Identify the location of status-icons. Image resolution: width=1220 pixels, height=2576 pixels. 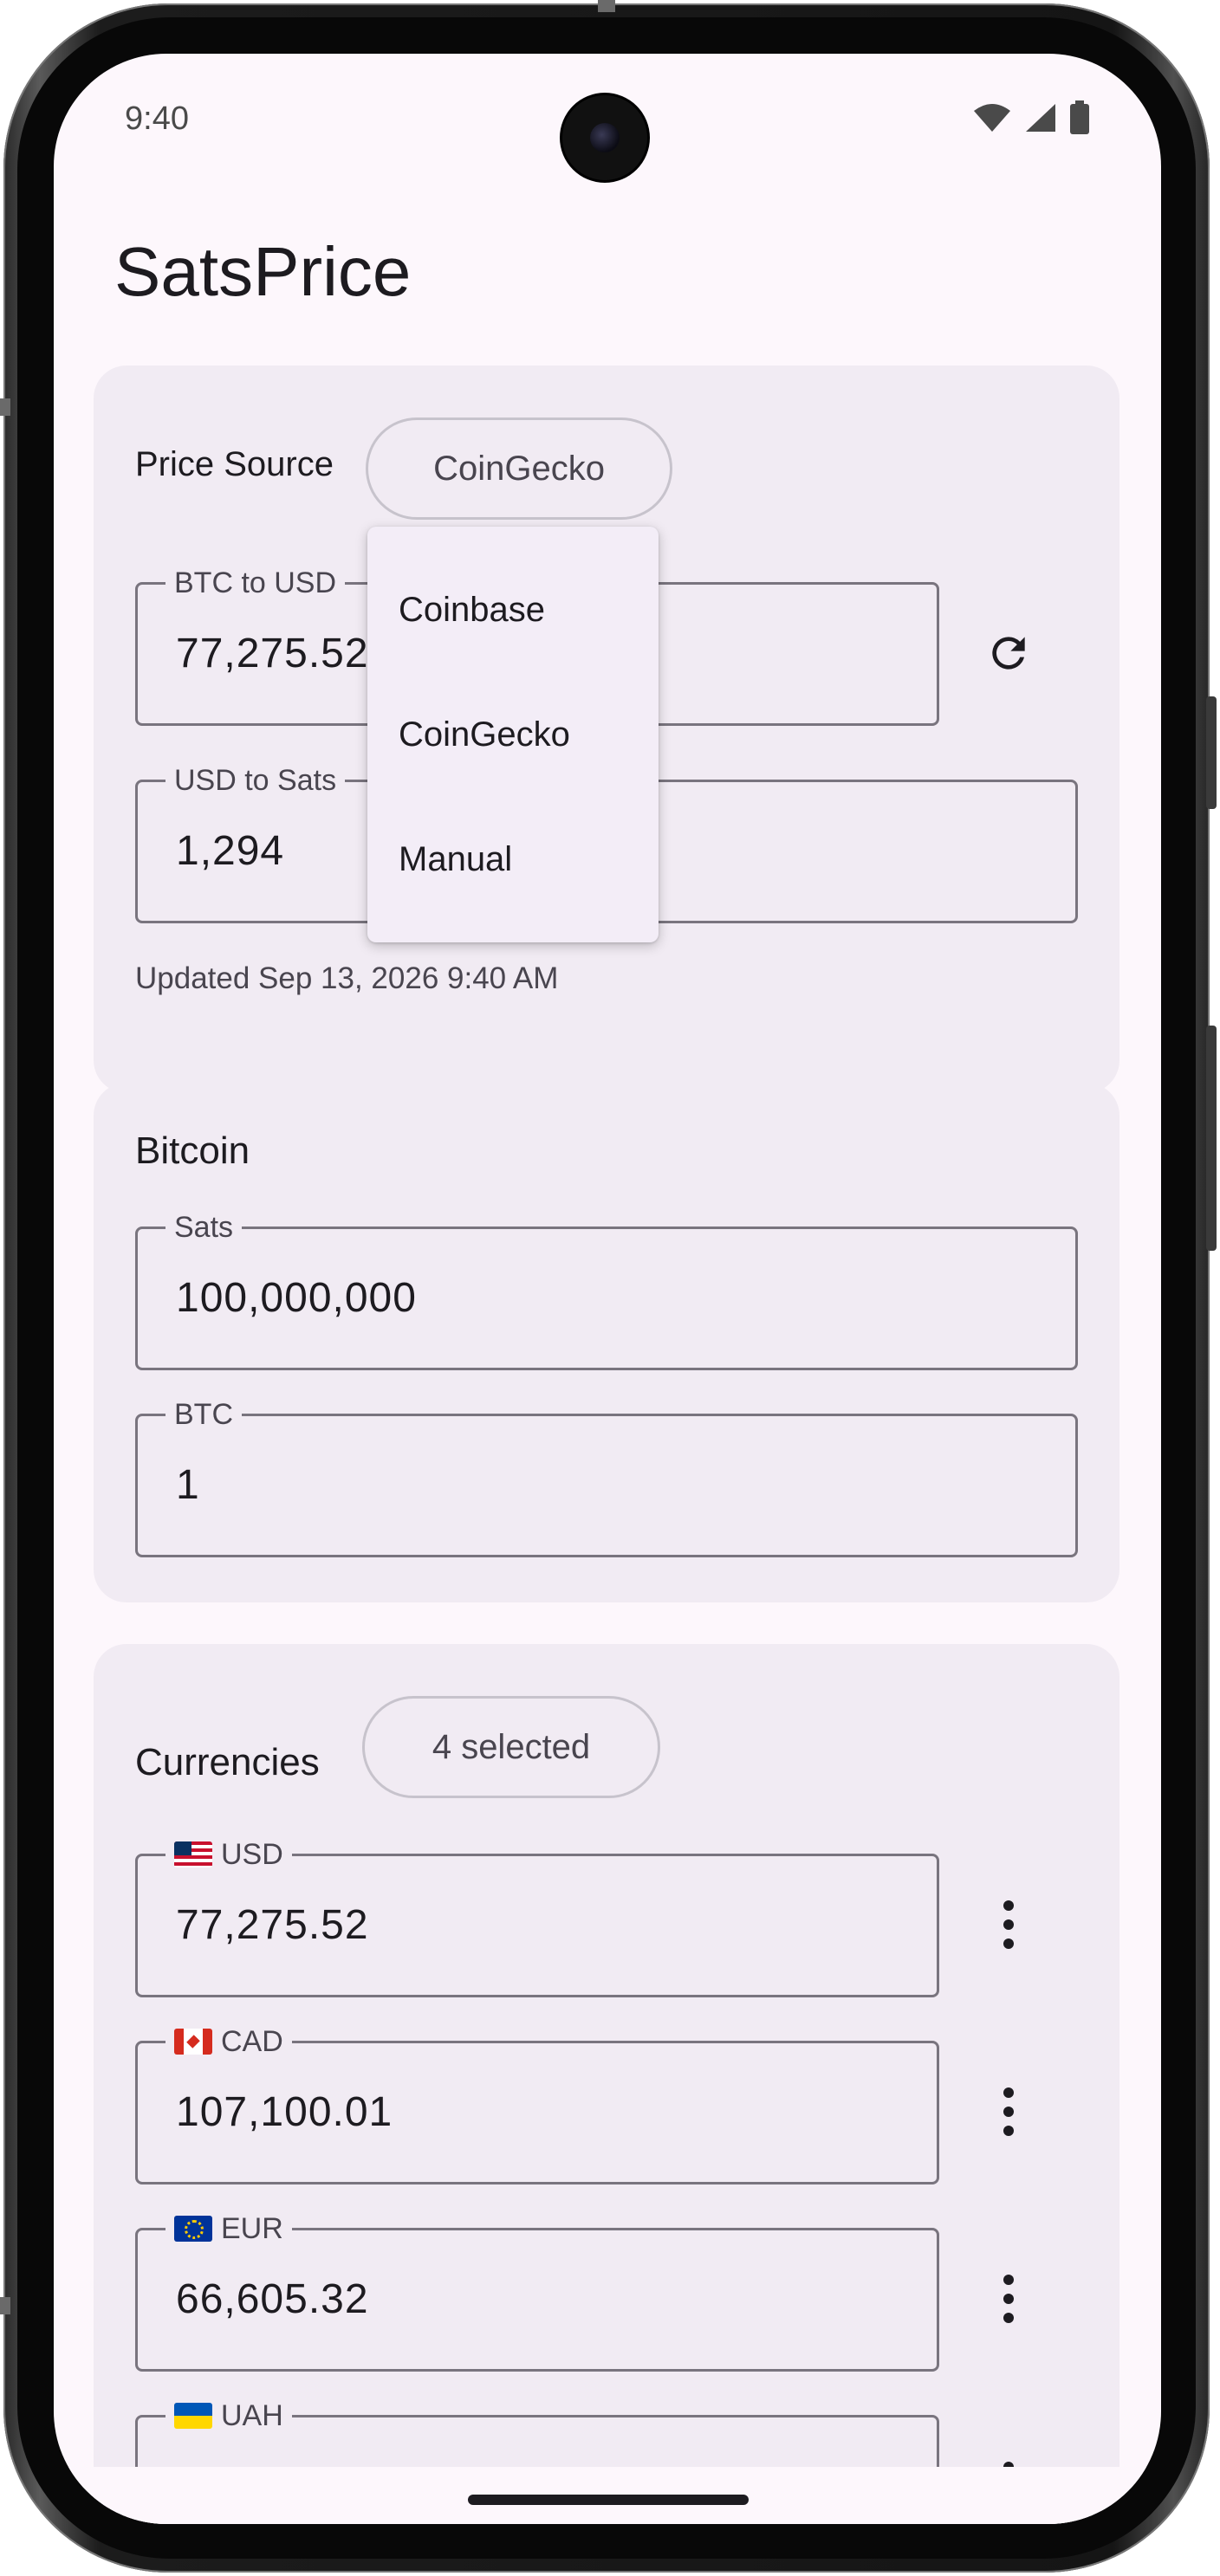
(1031, 117).